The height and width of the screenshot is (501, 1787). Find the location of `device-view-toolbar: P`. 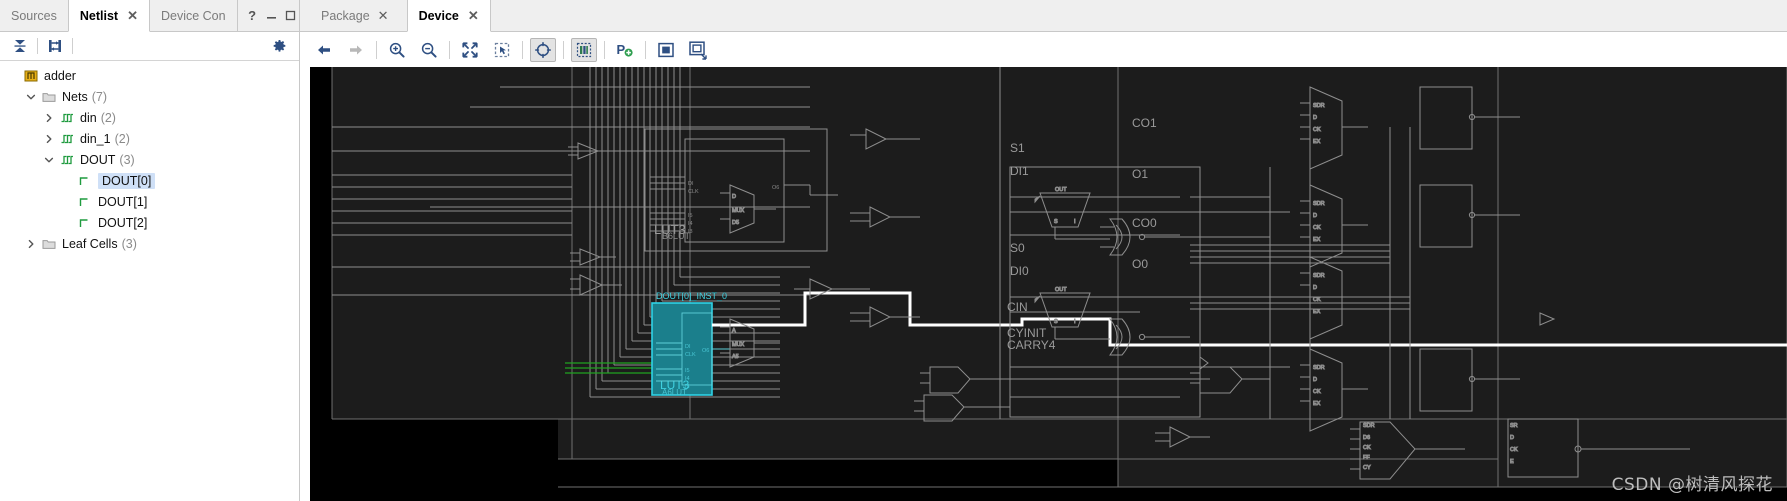

device-view-toolbar: P is located at coordinates (1043, 49).